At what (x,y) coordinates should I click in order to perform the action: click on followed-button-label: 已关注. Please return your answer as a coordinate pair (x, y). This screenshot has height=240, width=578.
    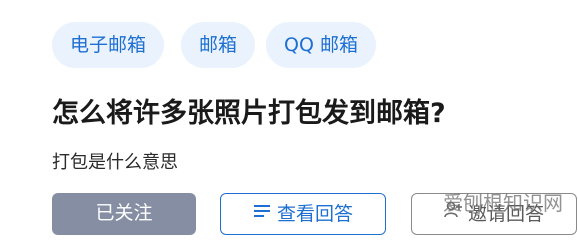
    Looking at the image, I should click on (124, 213).